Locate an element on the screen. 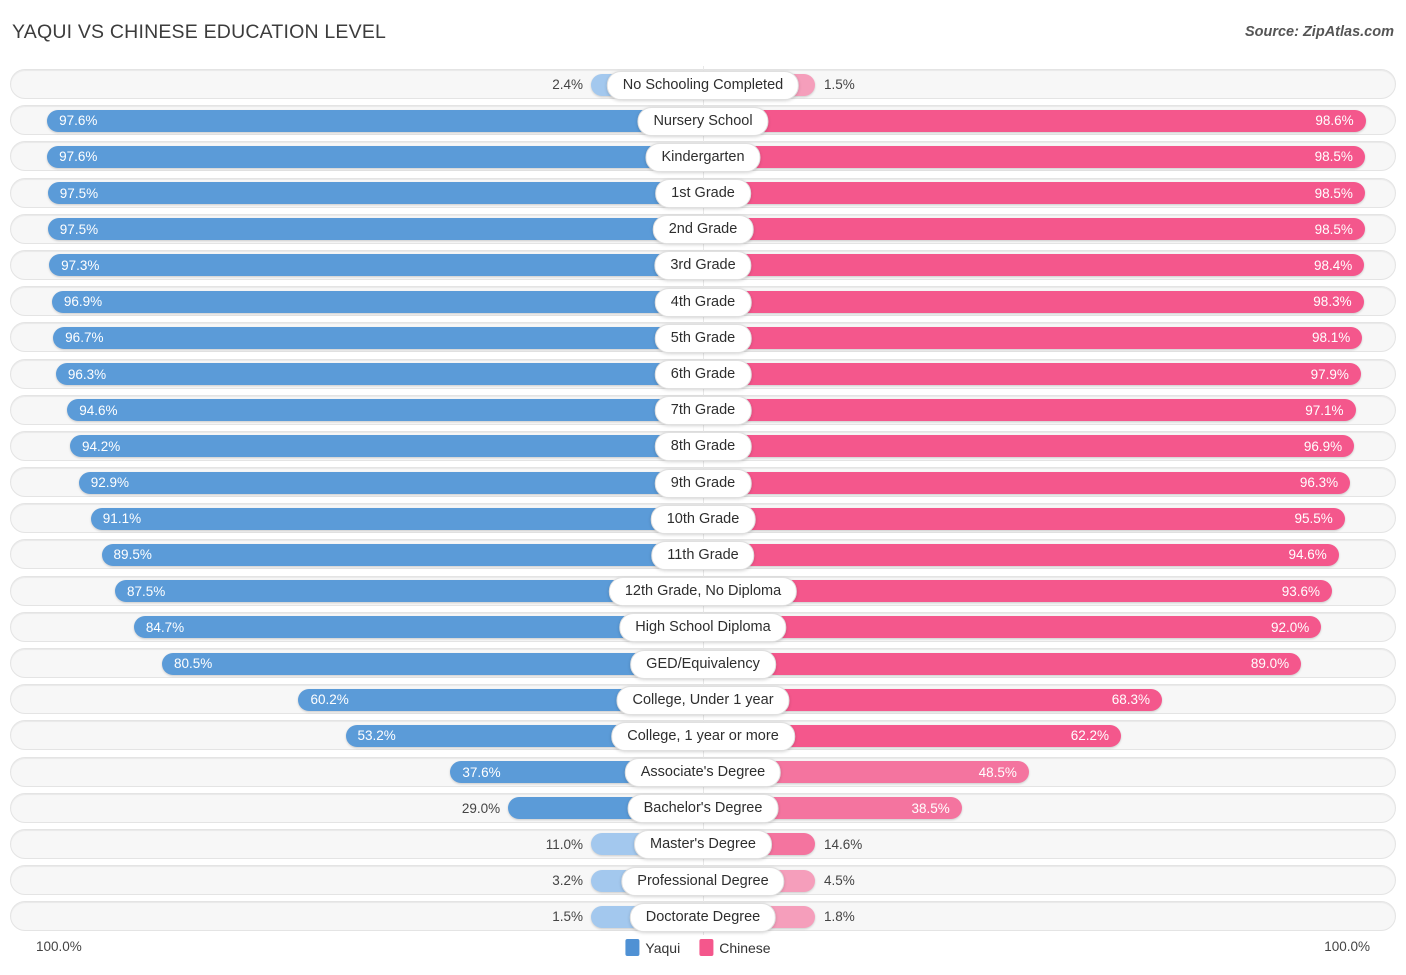  value-label-chinese: 98.1% is located at coordinates (1331, 338).